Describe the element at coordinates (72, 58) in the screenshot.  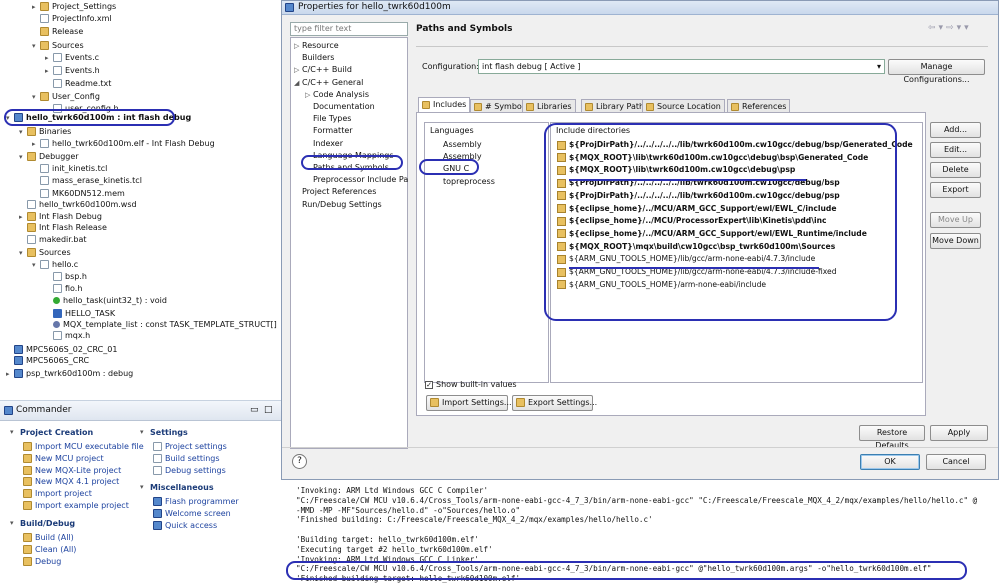
I see `tree-row: ▸ Events.c` at that location.